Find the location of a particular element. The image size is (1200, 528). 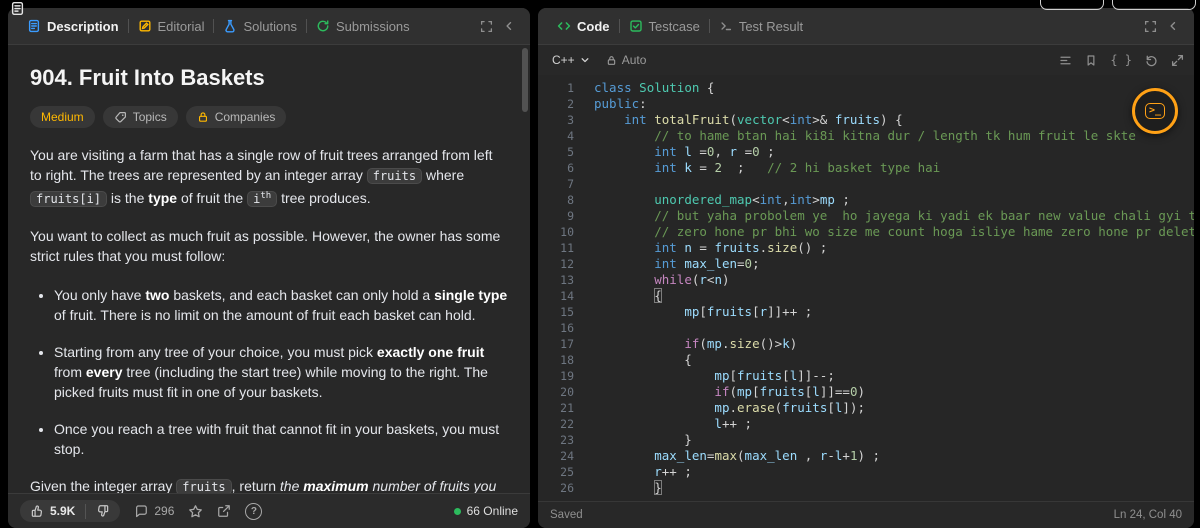

tab-description: Description is located at coordinates (73, 26).